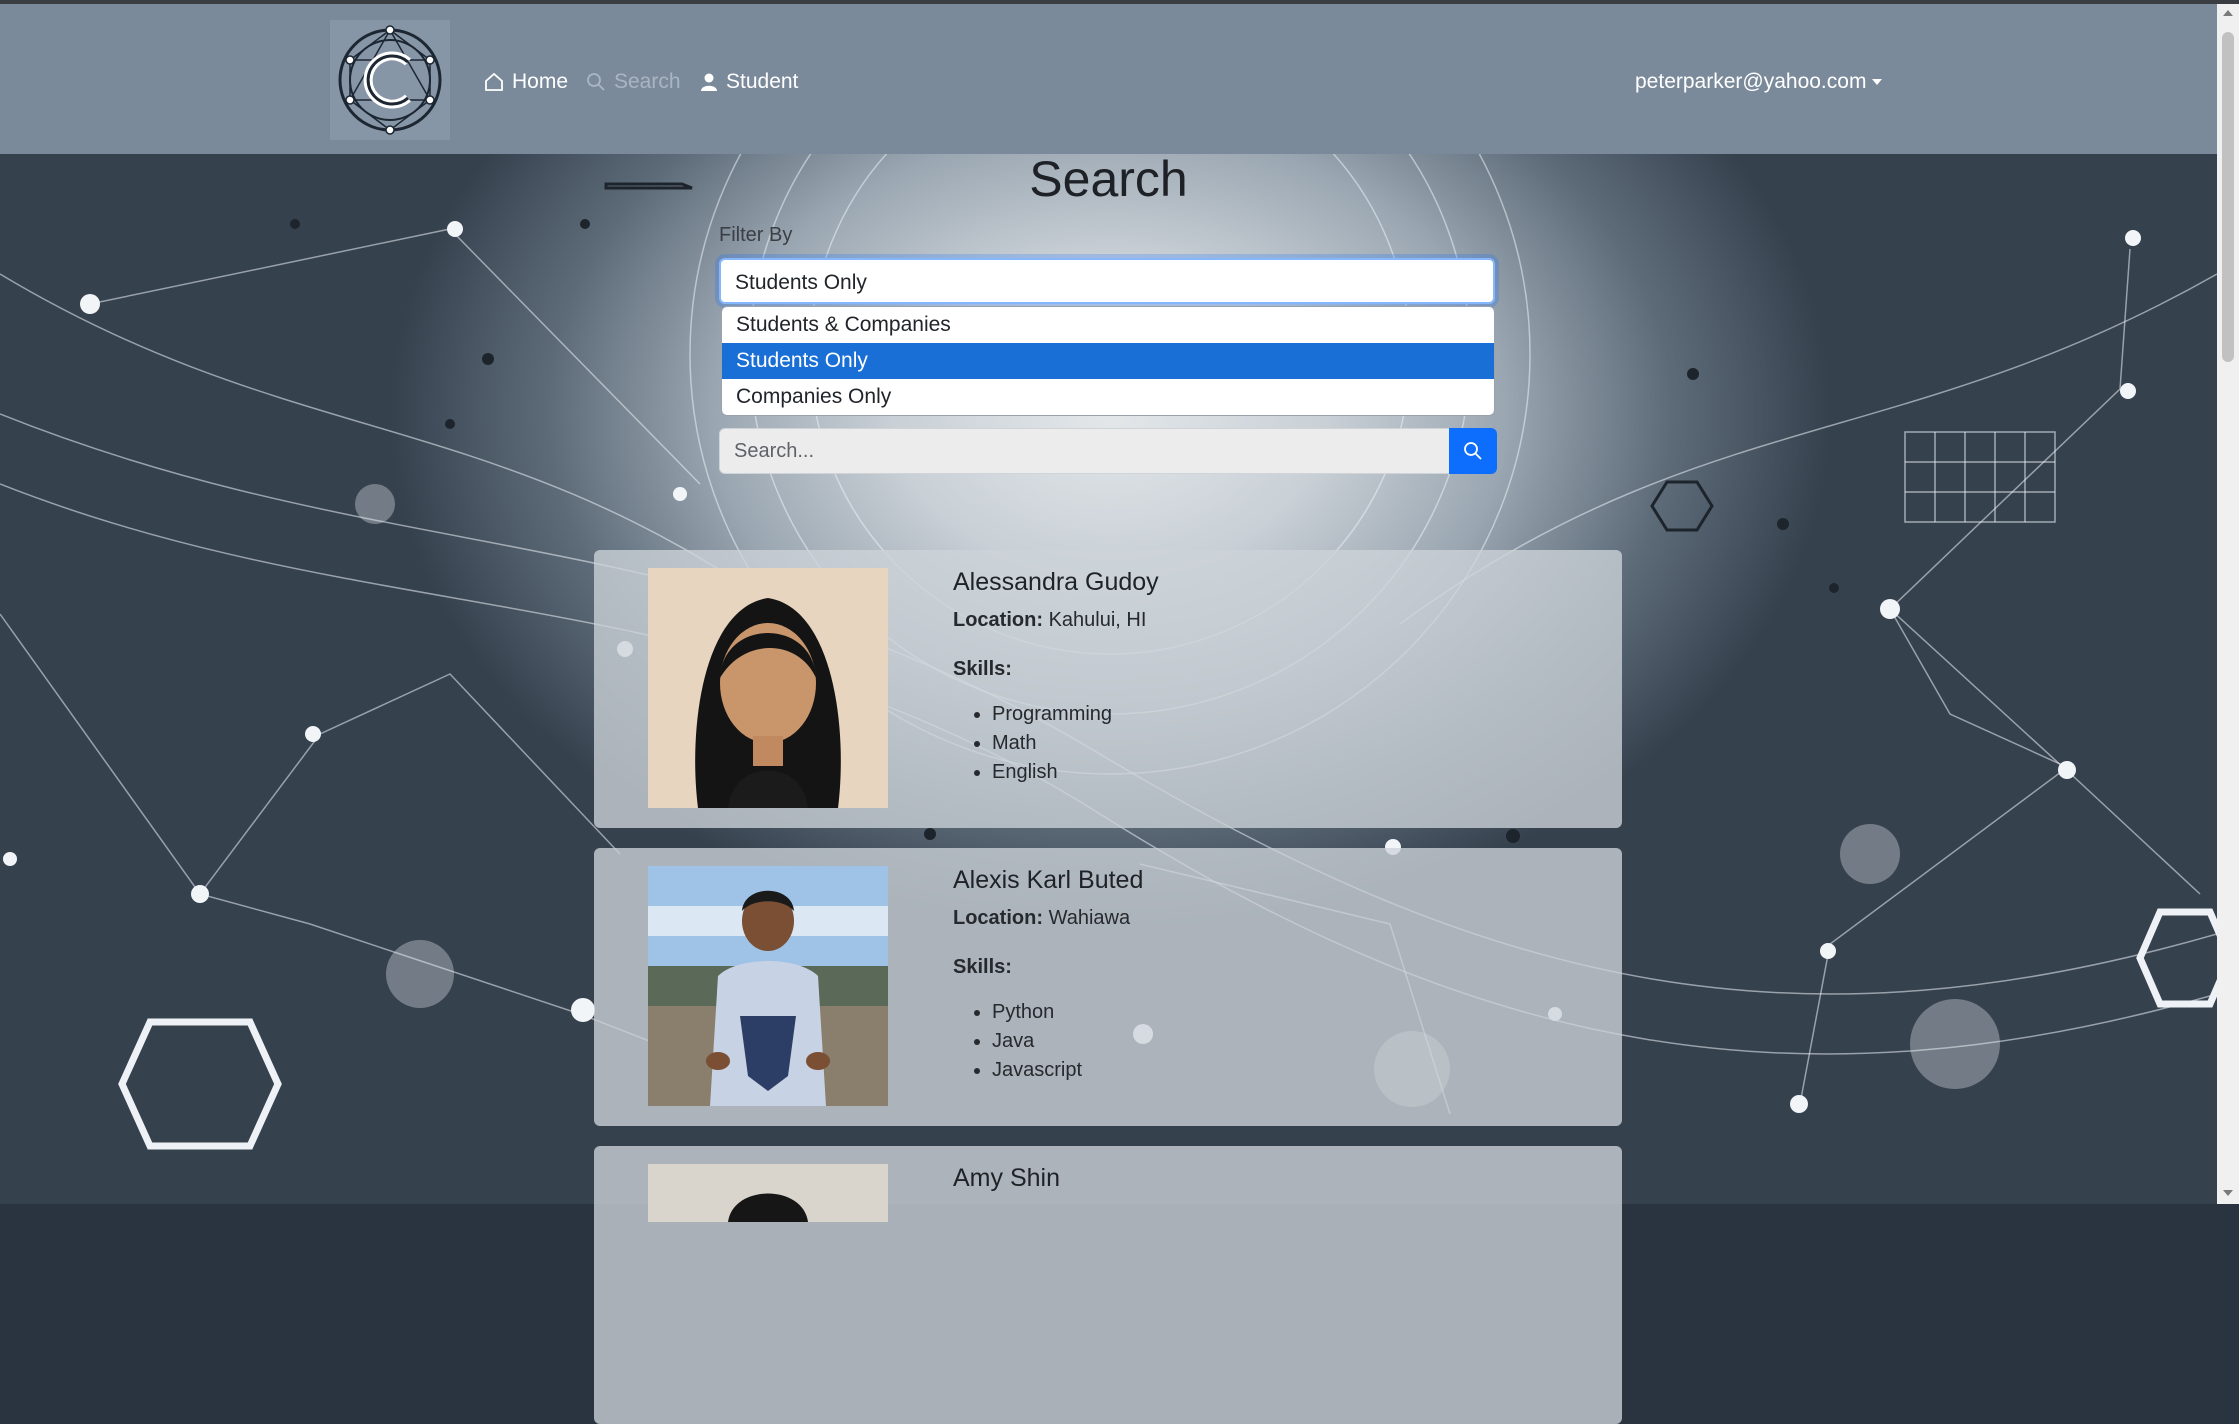 This screenshot has width=2239, height=1424. What do you see at coordinates (2228, 1193) in the screenshot?
I see `scroll-down-arrow-icon` at bounding box center [2228, 1193].